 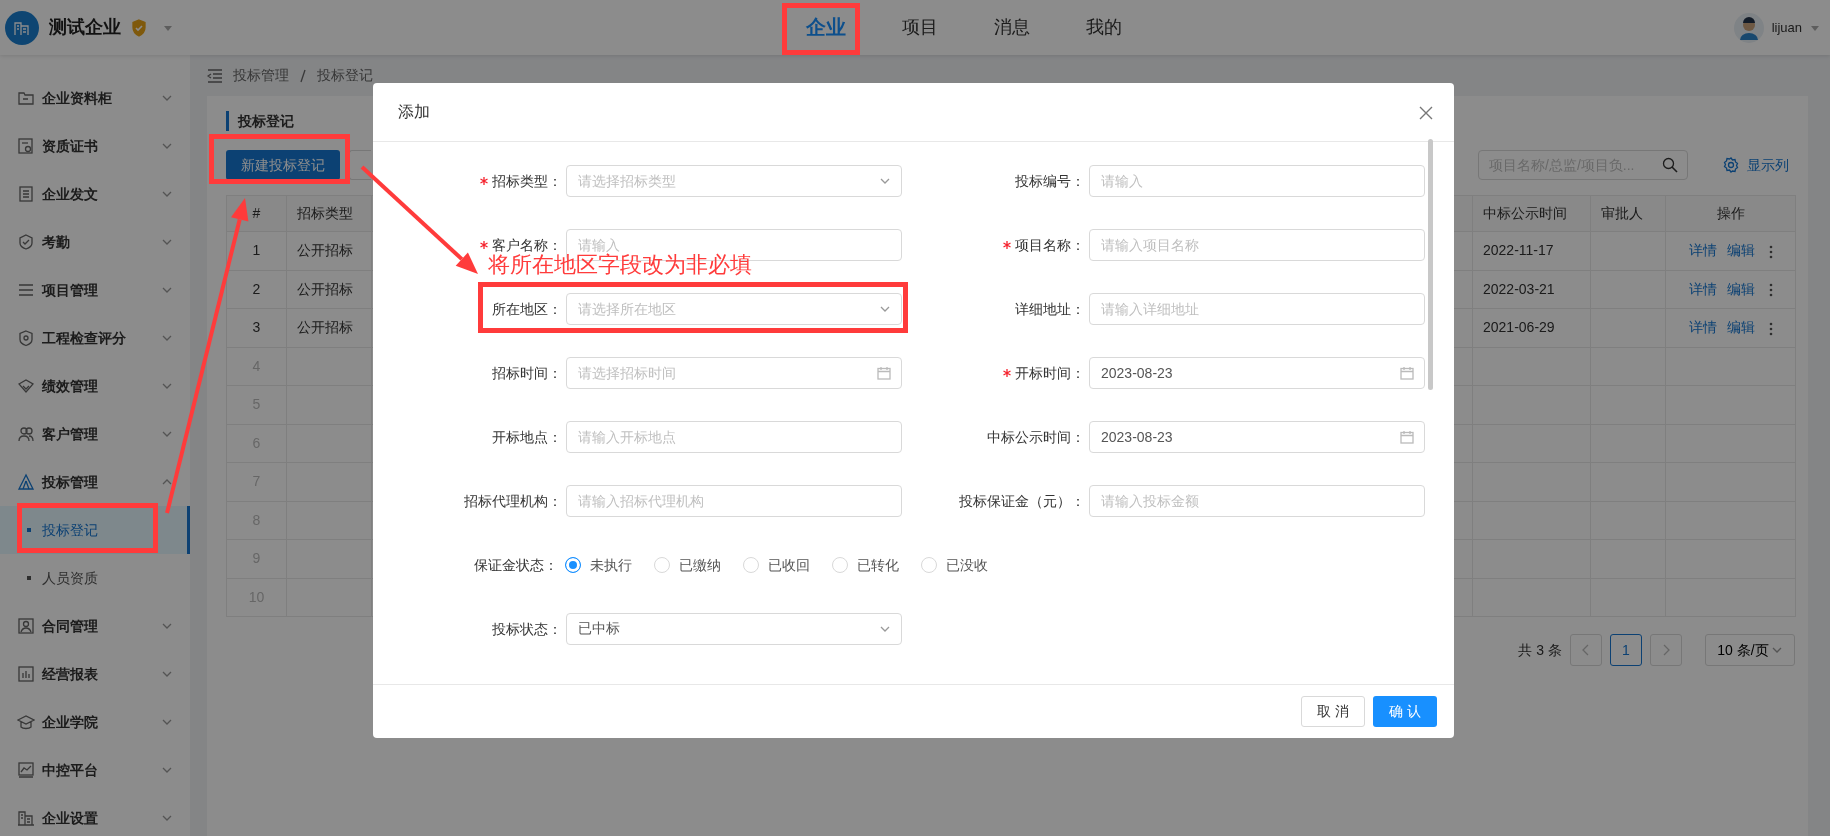 I want to click on shield-icon, so click(x=26, y=338).